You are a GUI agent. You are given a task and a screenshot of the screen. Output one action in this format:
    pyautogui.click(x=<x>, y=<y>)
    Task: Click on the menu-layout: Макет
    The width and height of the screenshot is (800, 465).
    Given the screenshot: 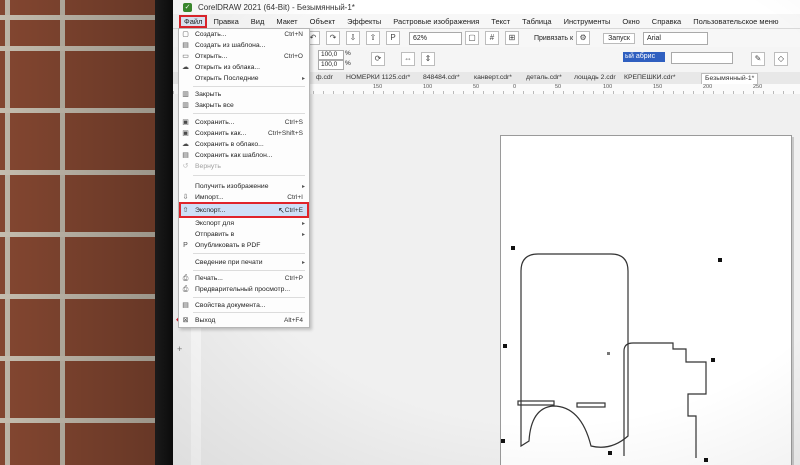 What is the action you would take?
    pyautogui.click(x=286, y=21)
    